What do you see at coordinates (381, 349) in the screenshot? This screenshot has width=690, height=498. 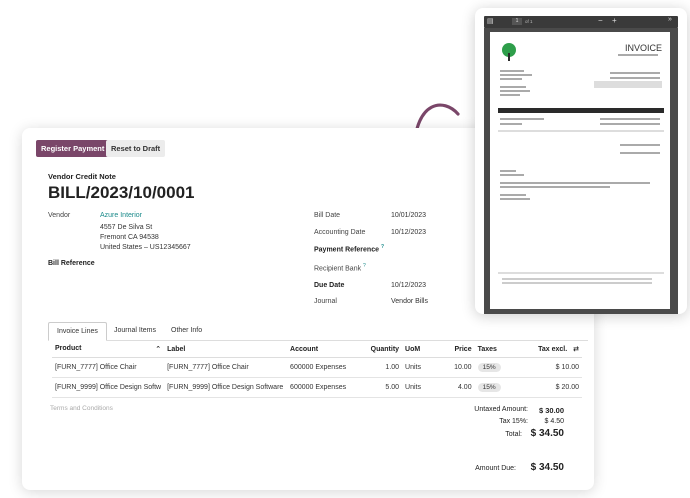 I see `column-header-quantity: Quantity` at bounding box center [381, 349].